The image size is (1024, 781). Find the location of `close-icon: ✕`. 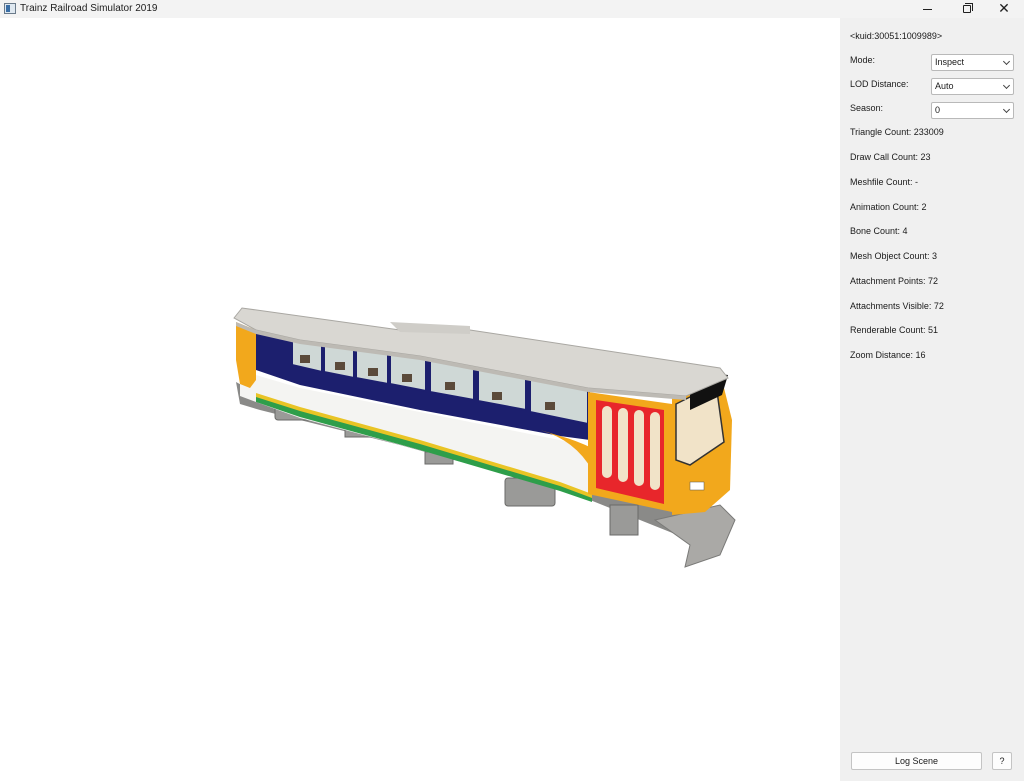

close-icon: ✕ is located at coordinates (1004, 9).